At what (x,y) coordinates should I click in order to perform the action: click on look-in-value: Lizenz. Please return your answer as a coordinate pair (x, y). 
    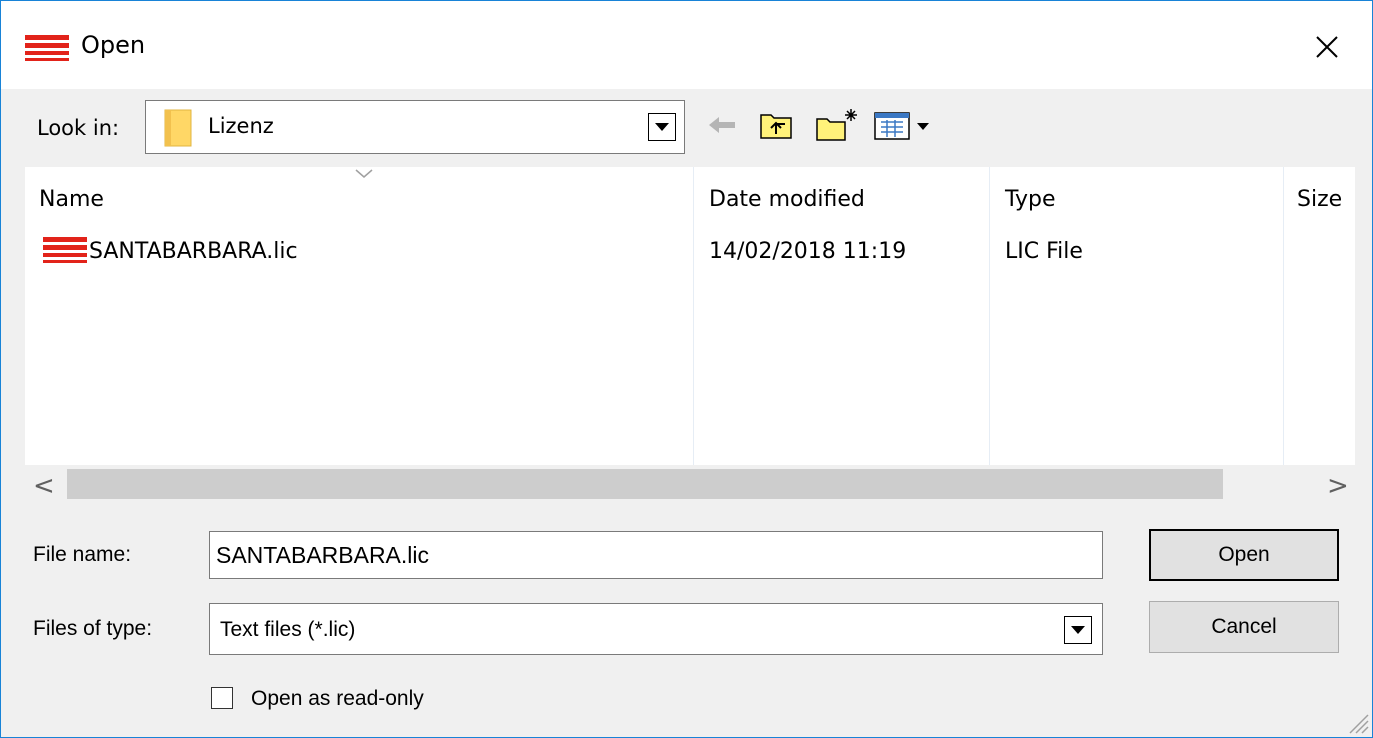
    Looking at the image, I should click on (241, 126).